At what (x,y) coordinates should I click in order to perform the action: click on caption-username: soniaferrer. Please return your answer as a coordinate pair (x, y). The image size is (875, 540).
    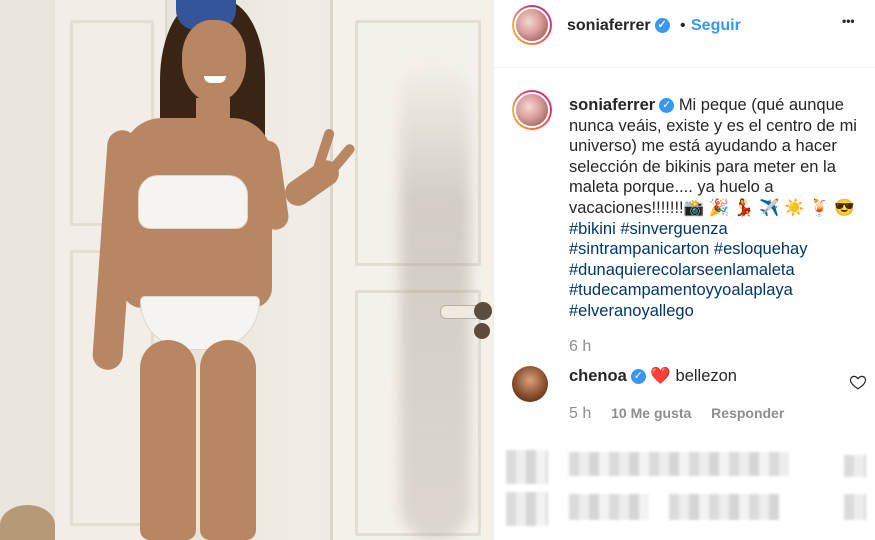
    Looking at the image, I should click on (612, 105).